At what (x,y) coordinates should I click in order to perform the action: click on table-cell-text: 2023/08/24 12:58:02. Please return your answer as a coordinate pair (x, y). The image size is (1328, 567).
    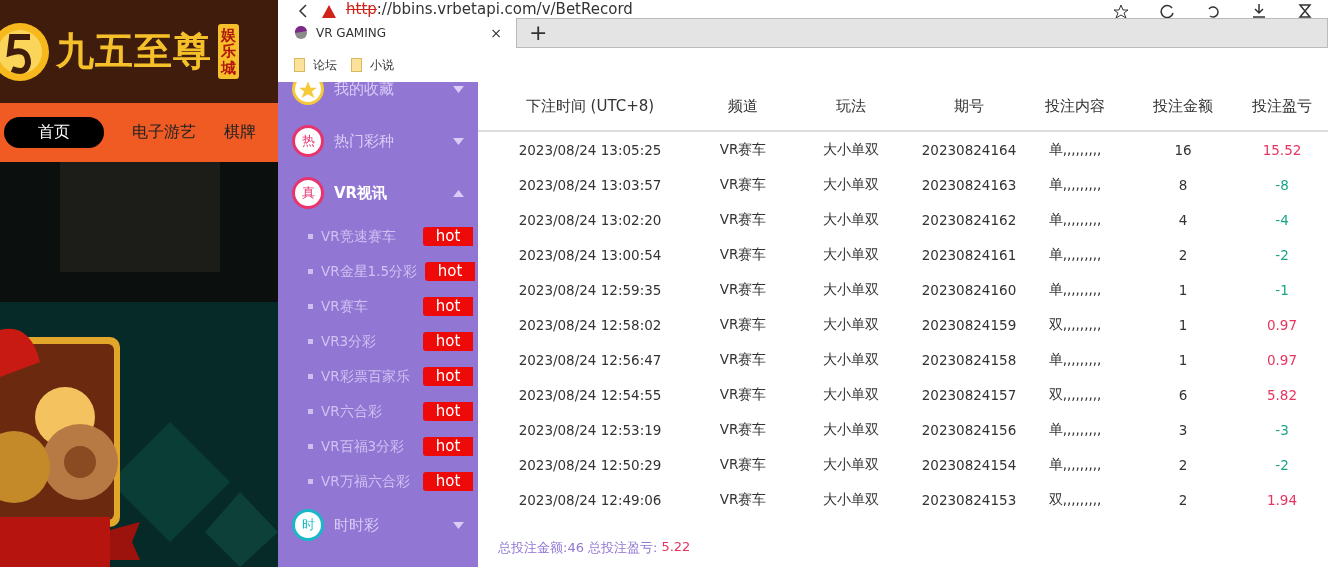
    Looking at the image, I should click on (590, 325).